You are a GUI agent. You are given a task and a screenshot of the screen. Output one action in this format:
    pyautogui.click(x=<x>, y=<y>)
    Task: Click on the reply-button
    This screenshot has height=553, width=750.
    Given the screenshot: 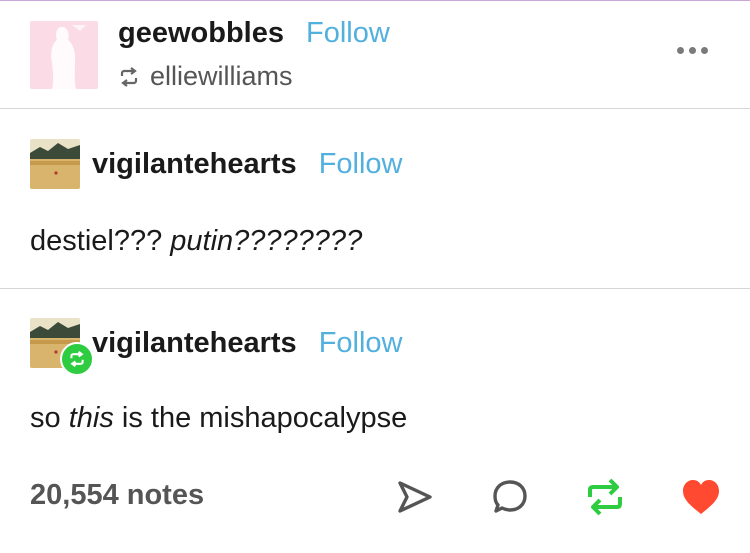 What is the action you would take?
    pyautogui.click(x=510, y=499)
    